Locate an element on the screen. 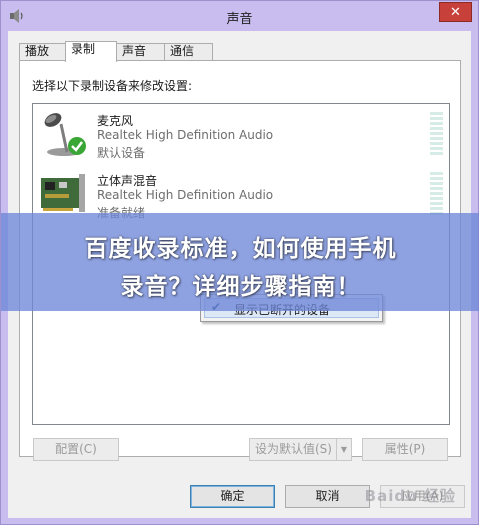  overlay-title-line-1: 百度收录标准，如何使用手机 is located at coordinates (240, 249).